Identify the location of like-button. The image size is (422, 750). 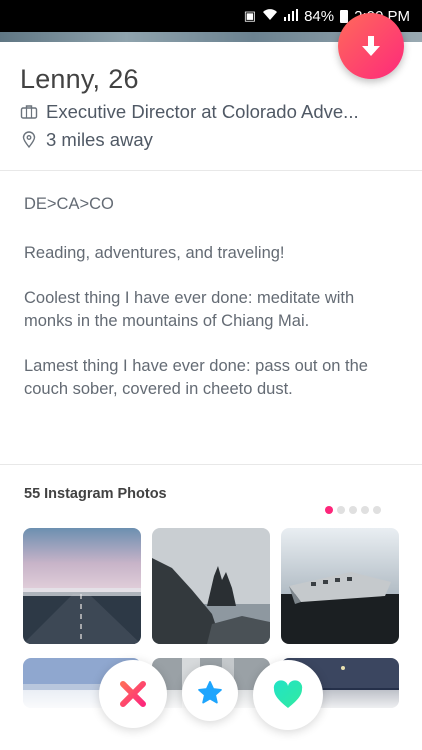
(288, 695).